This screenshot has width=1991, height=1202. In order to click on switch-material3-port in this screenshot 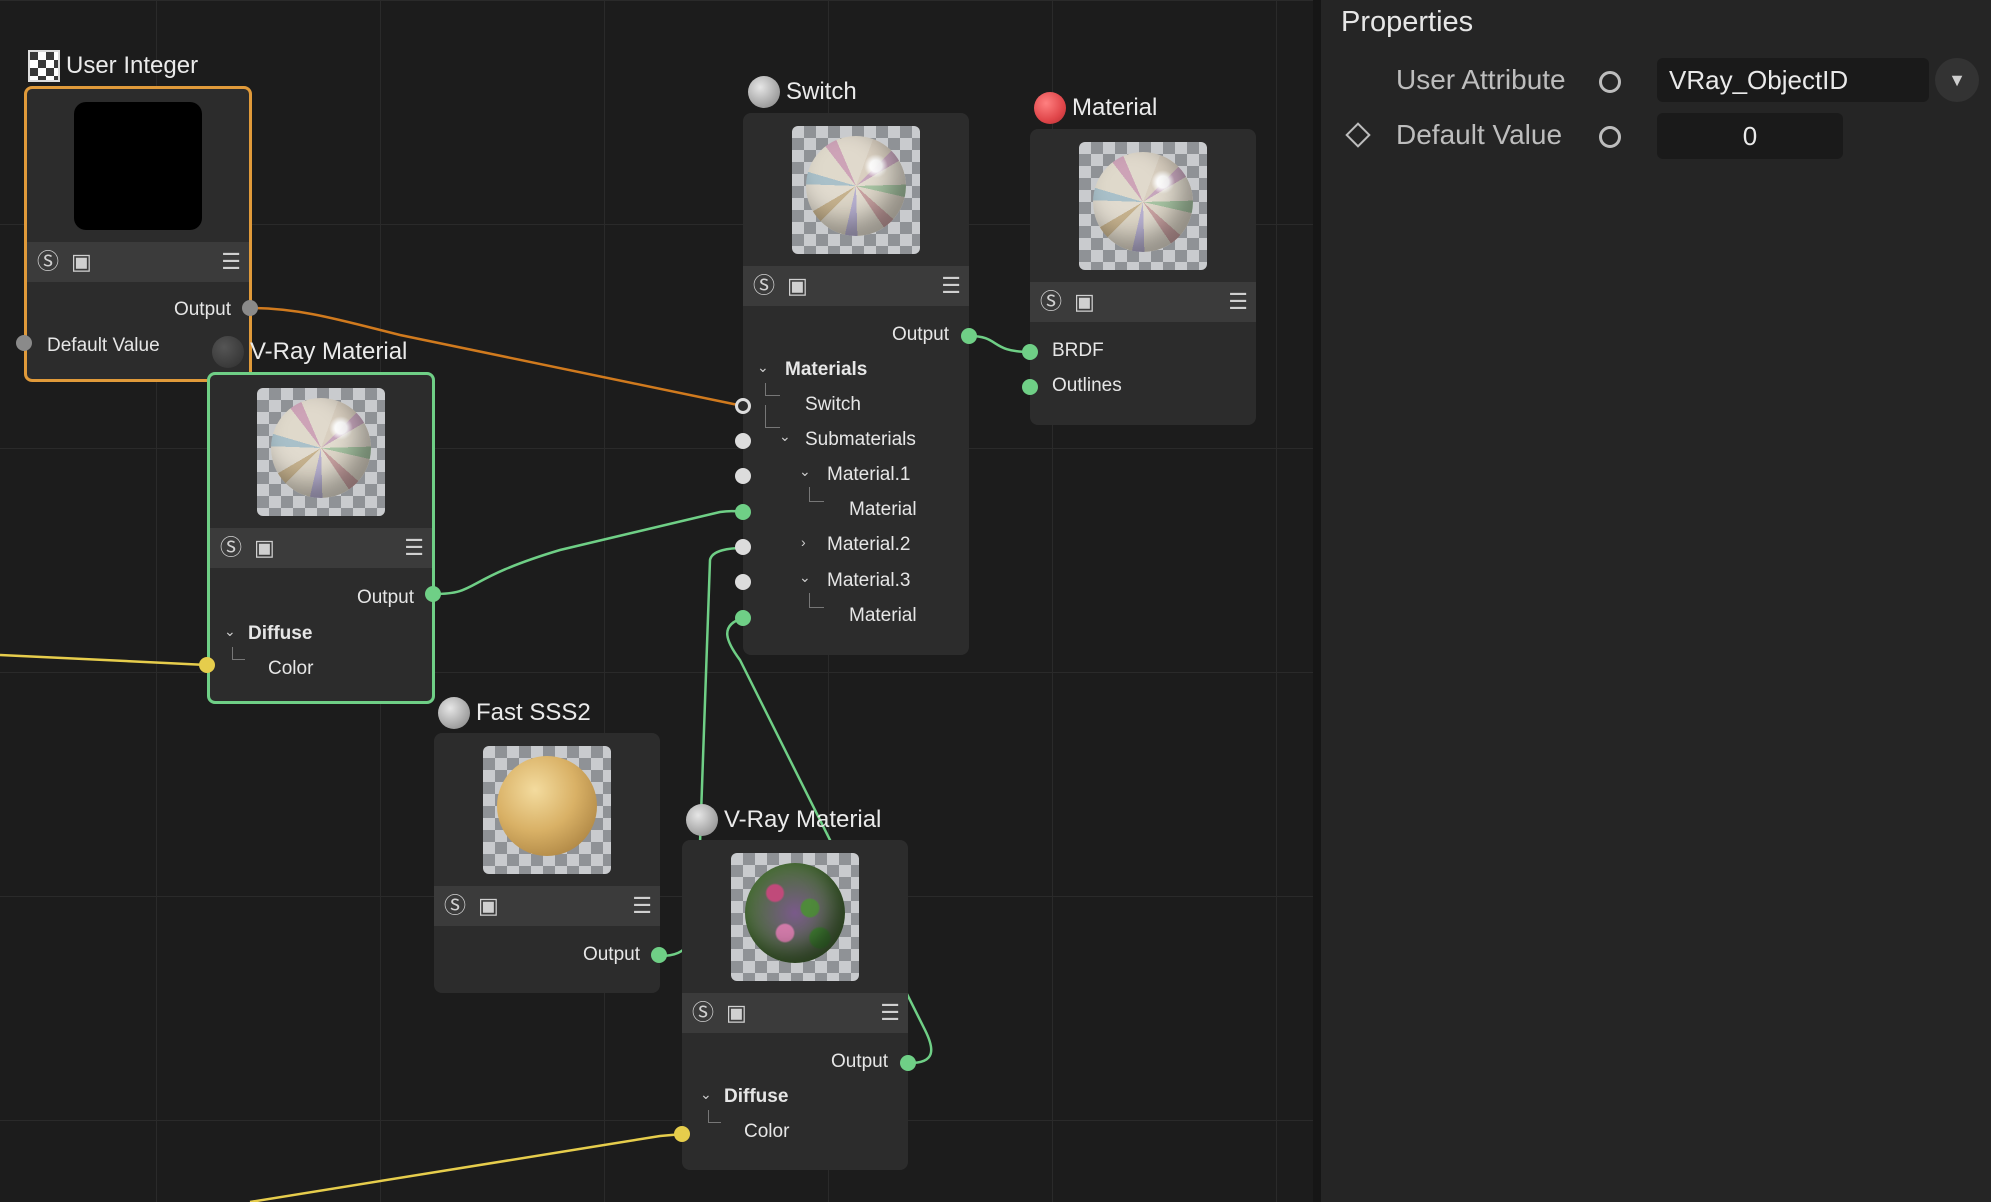, I will do `click(743, 582)`.